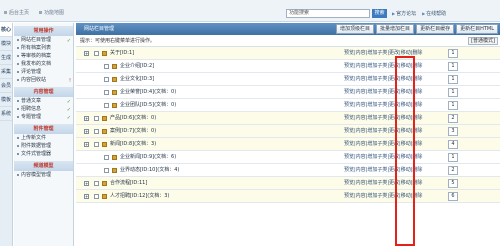  I want to click on category-title: 企业团队[ID:5](文档：0), so click(148, 105).